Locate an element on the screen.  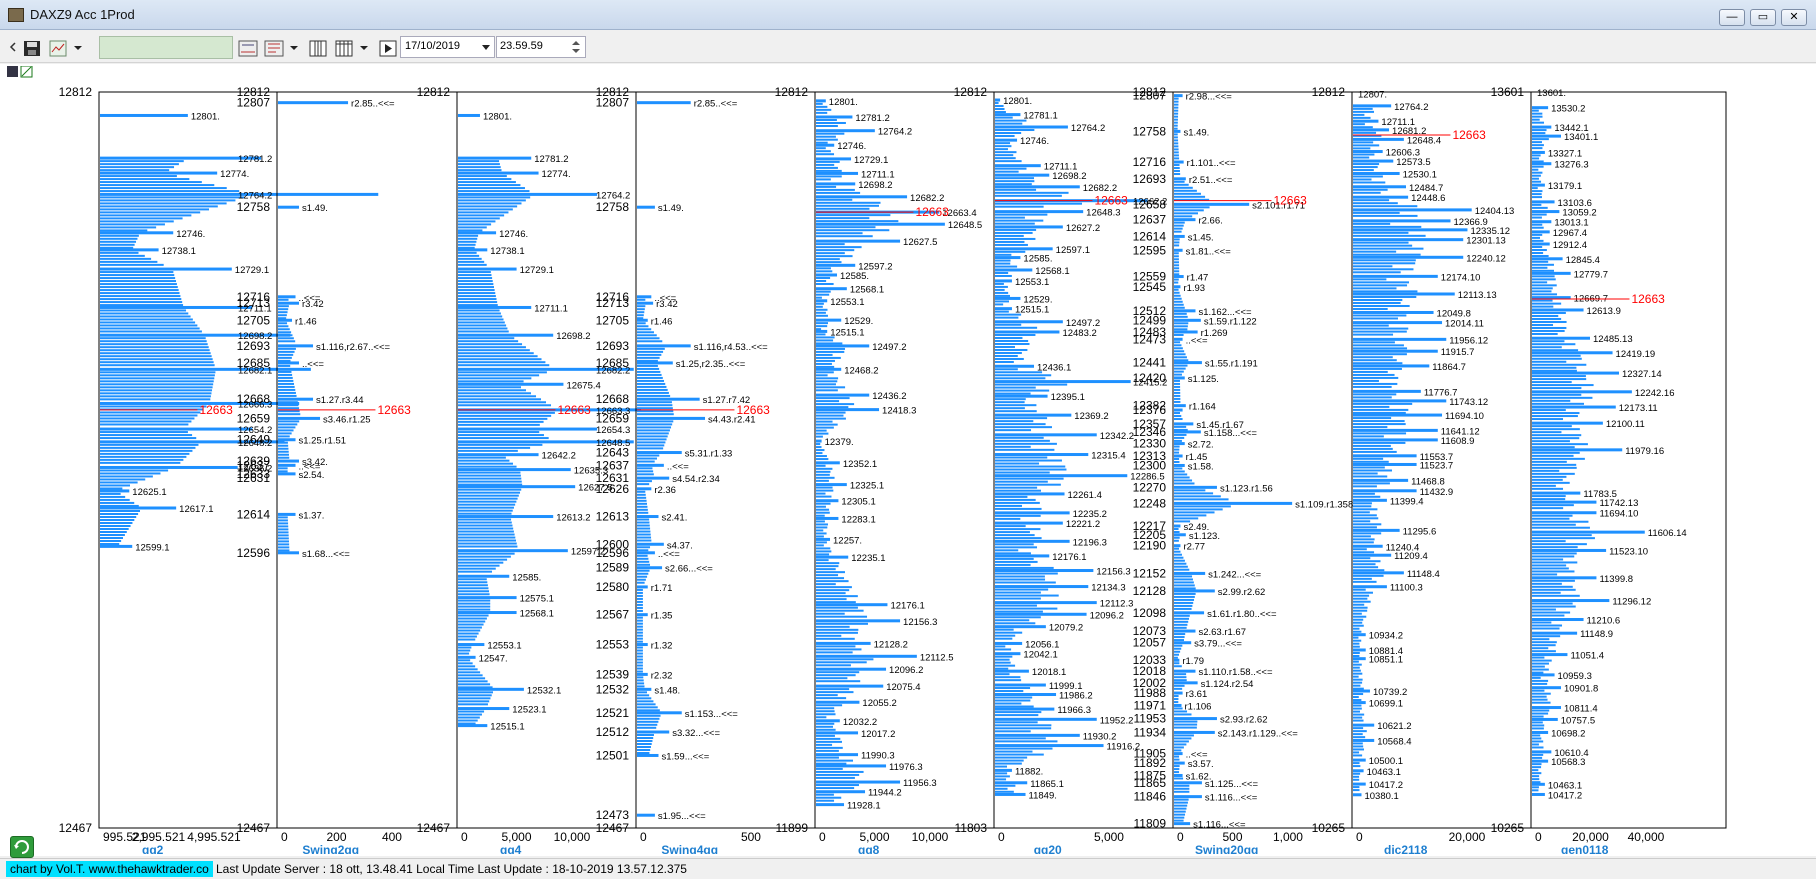
bar-label: 12682.2 is located at coordinates (1100, 188).